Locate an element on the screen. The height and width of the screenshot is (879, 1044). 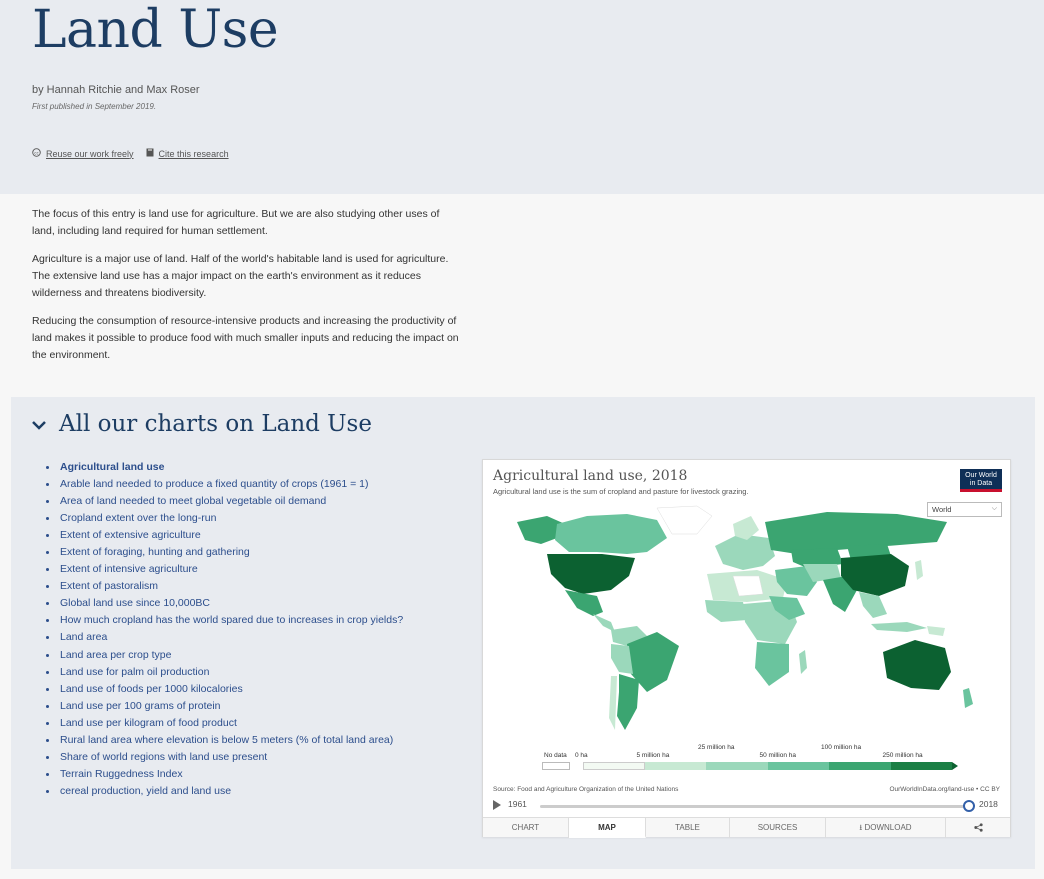
legend-arrow is located at coordinates (955, 766).